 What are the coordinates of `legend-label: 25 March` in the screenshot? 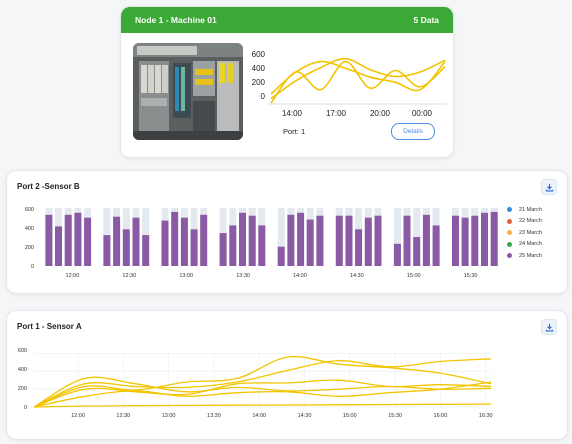 It's located at (530, 255).